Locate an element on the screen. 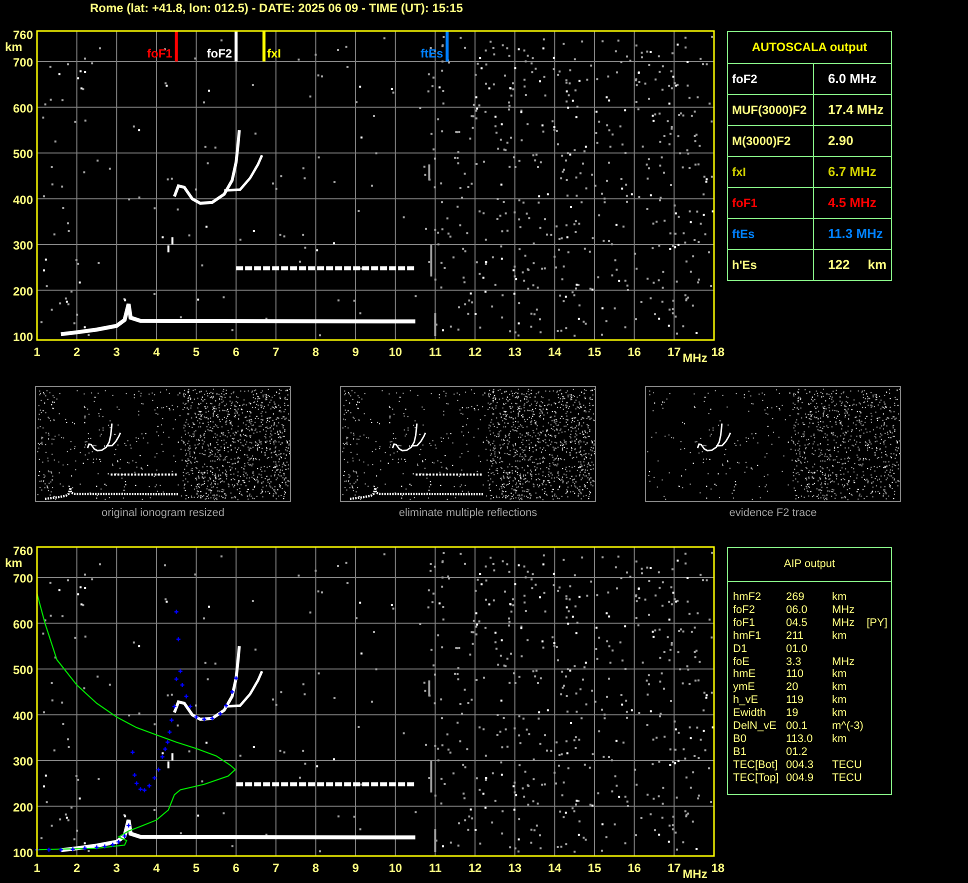 The width and height of the screenshot is (968, 883). axis-tick-label: 8 is located at coordinates (316, 868).